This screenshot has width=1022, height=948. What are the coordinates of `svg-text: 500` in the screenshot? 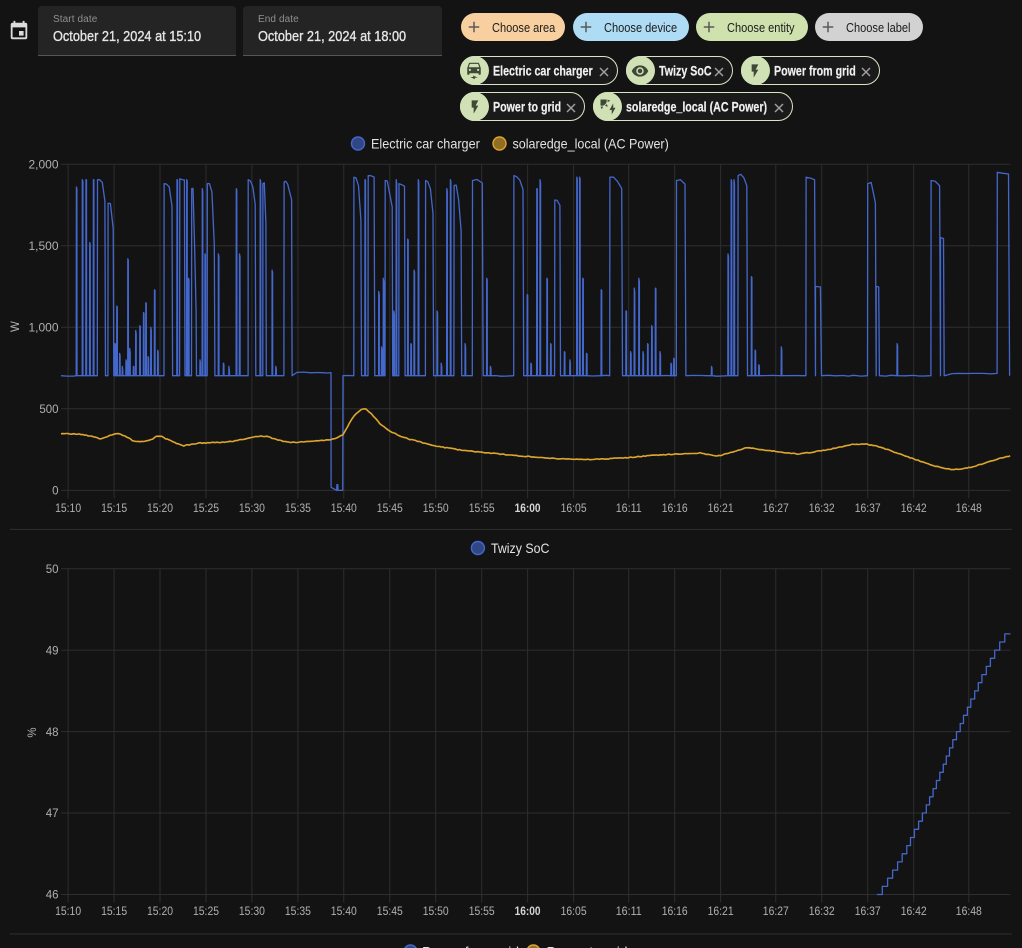 It's located at (48, 410).